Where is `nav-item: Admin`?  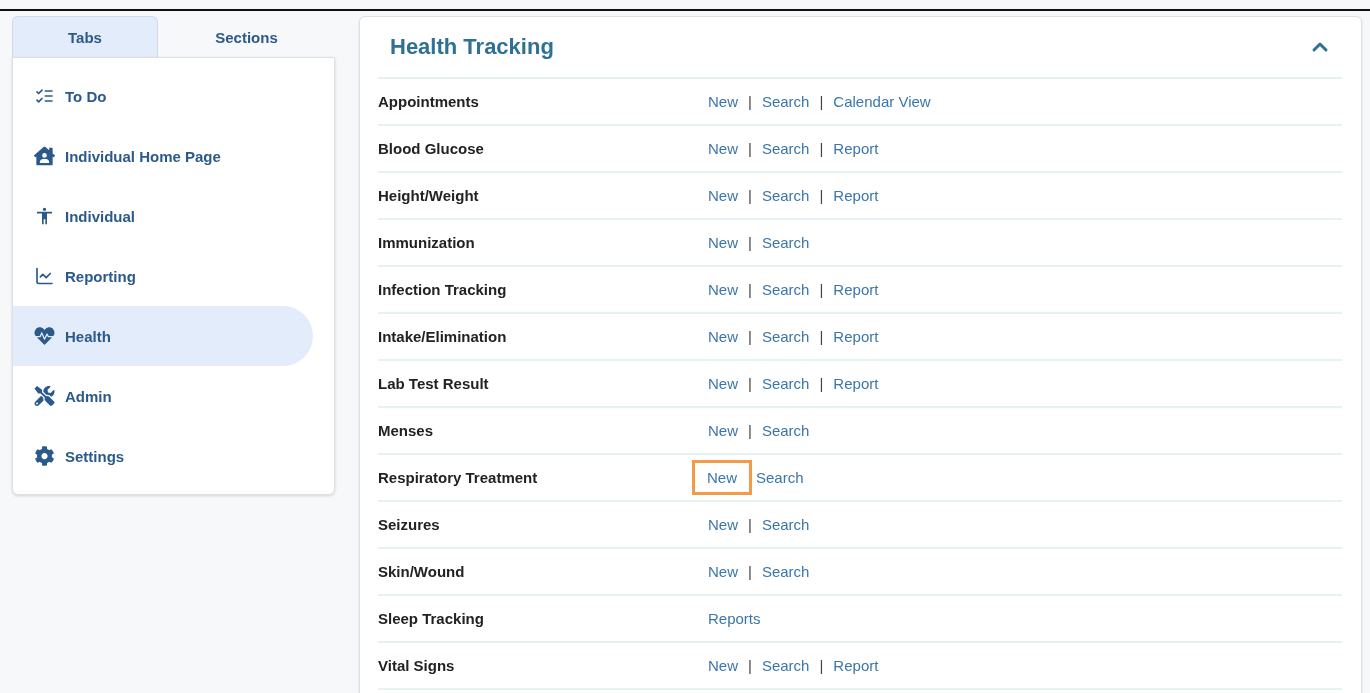
nav-item: Admin is located at coordinates (163, 396).